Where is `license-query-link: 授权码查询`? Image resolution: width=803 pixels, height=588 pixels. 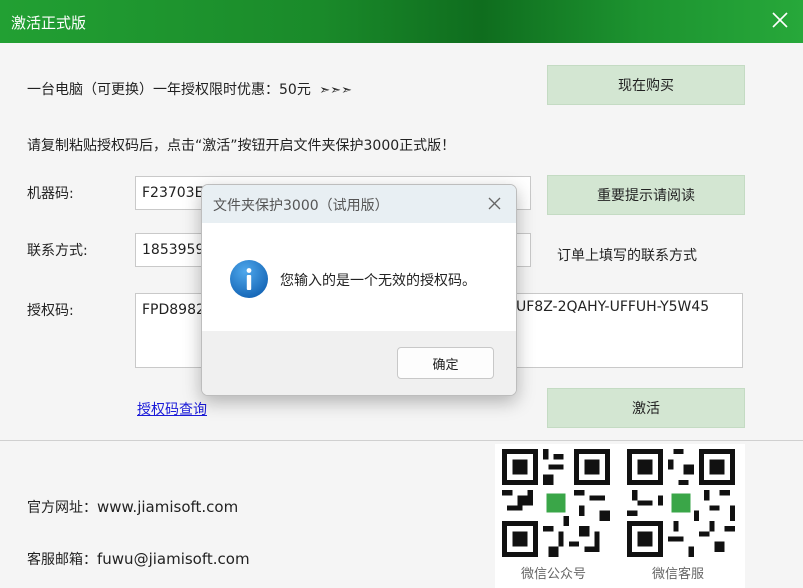
license-query-link: 授权码查询 is located at coordinates (172, 409).